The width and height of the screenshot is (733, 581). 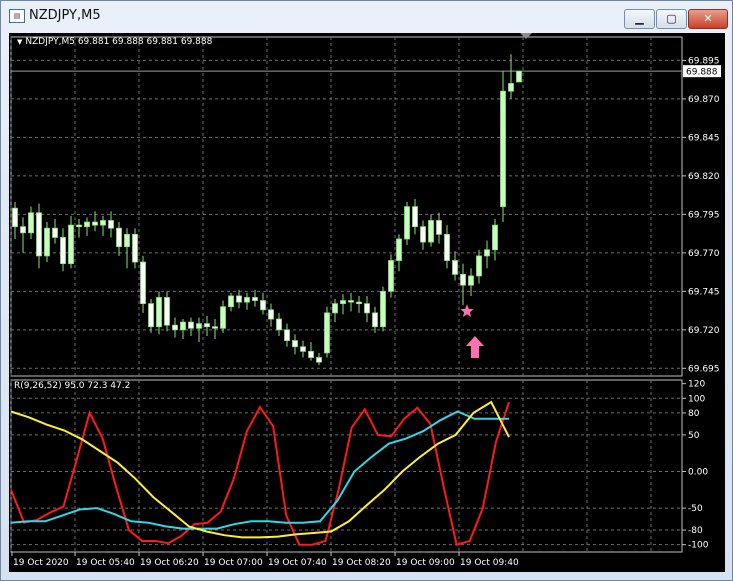 I want to click on symbol-ohlc-text: NZDJPY,M5 69.881 69.888 69.881 69.888, so click(x=119, y=42).